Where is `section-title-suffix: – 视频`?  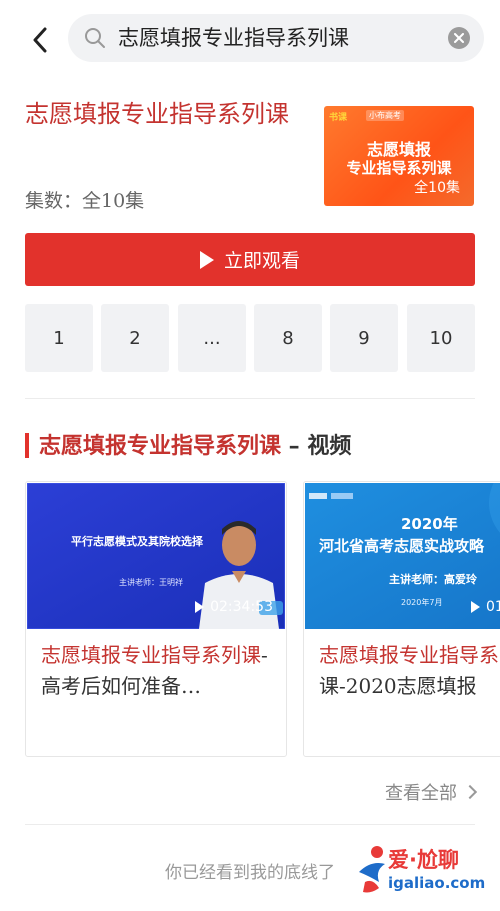
section-title-suffix: – 视频 is located at coordinates (316, 446).